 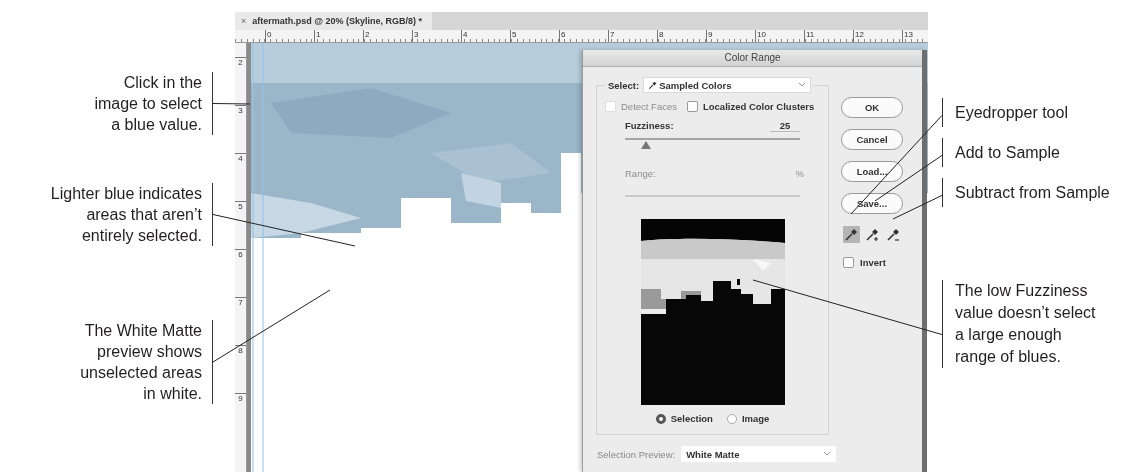 I want to click on ruler-number: 11, so click(x=828, y=36).